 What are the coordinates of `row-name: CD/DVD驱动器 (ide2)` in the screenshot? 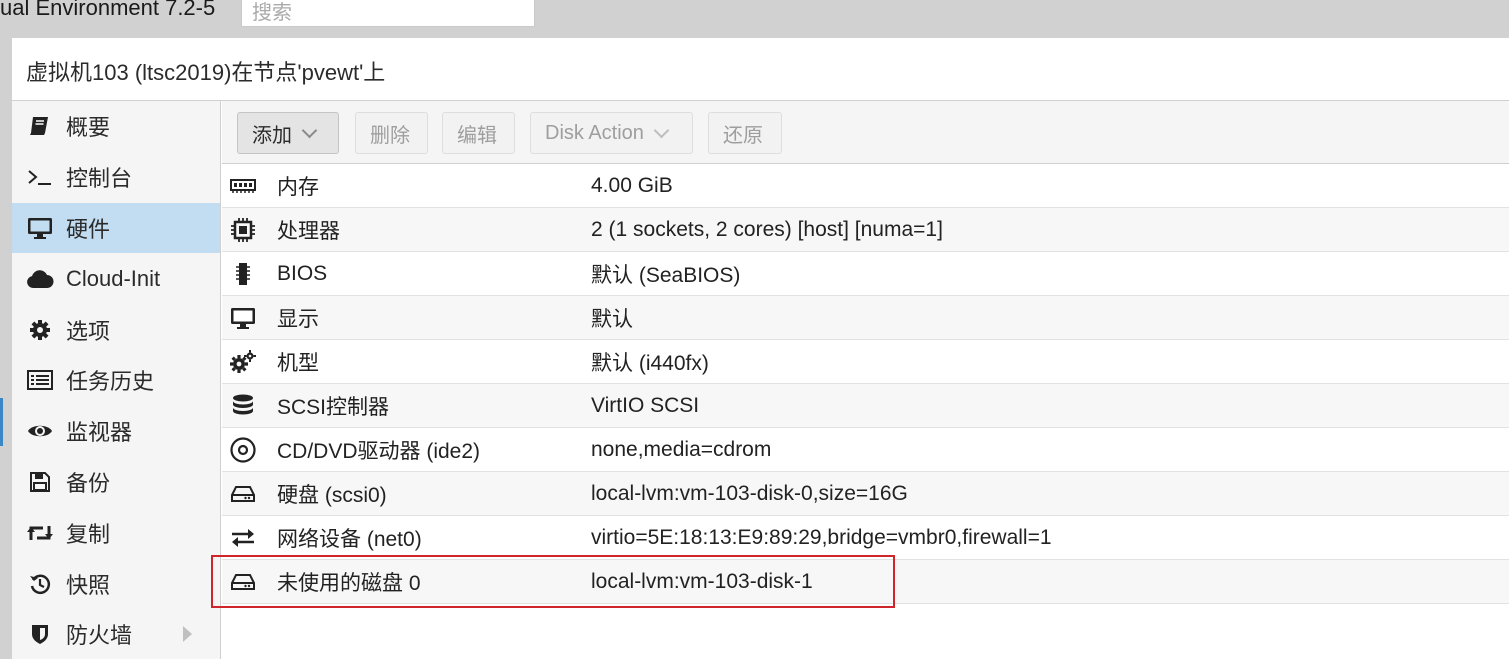 It's located at (379, 451).